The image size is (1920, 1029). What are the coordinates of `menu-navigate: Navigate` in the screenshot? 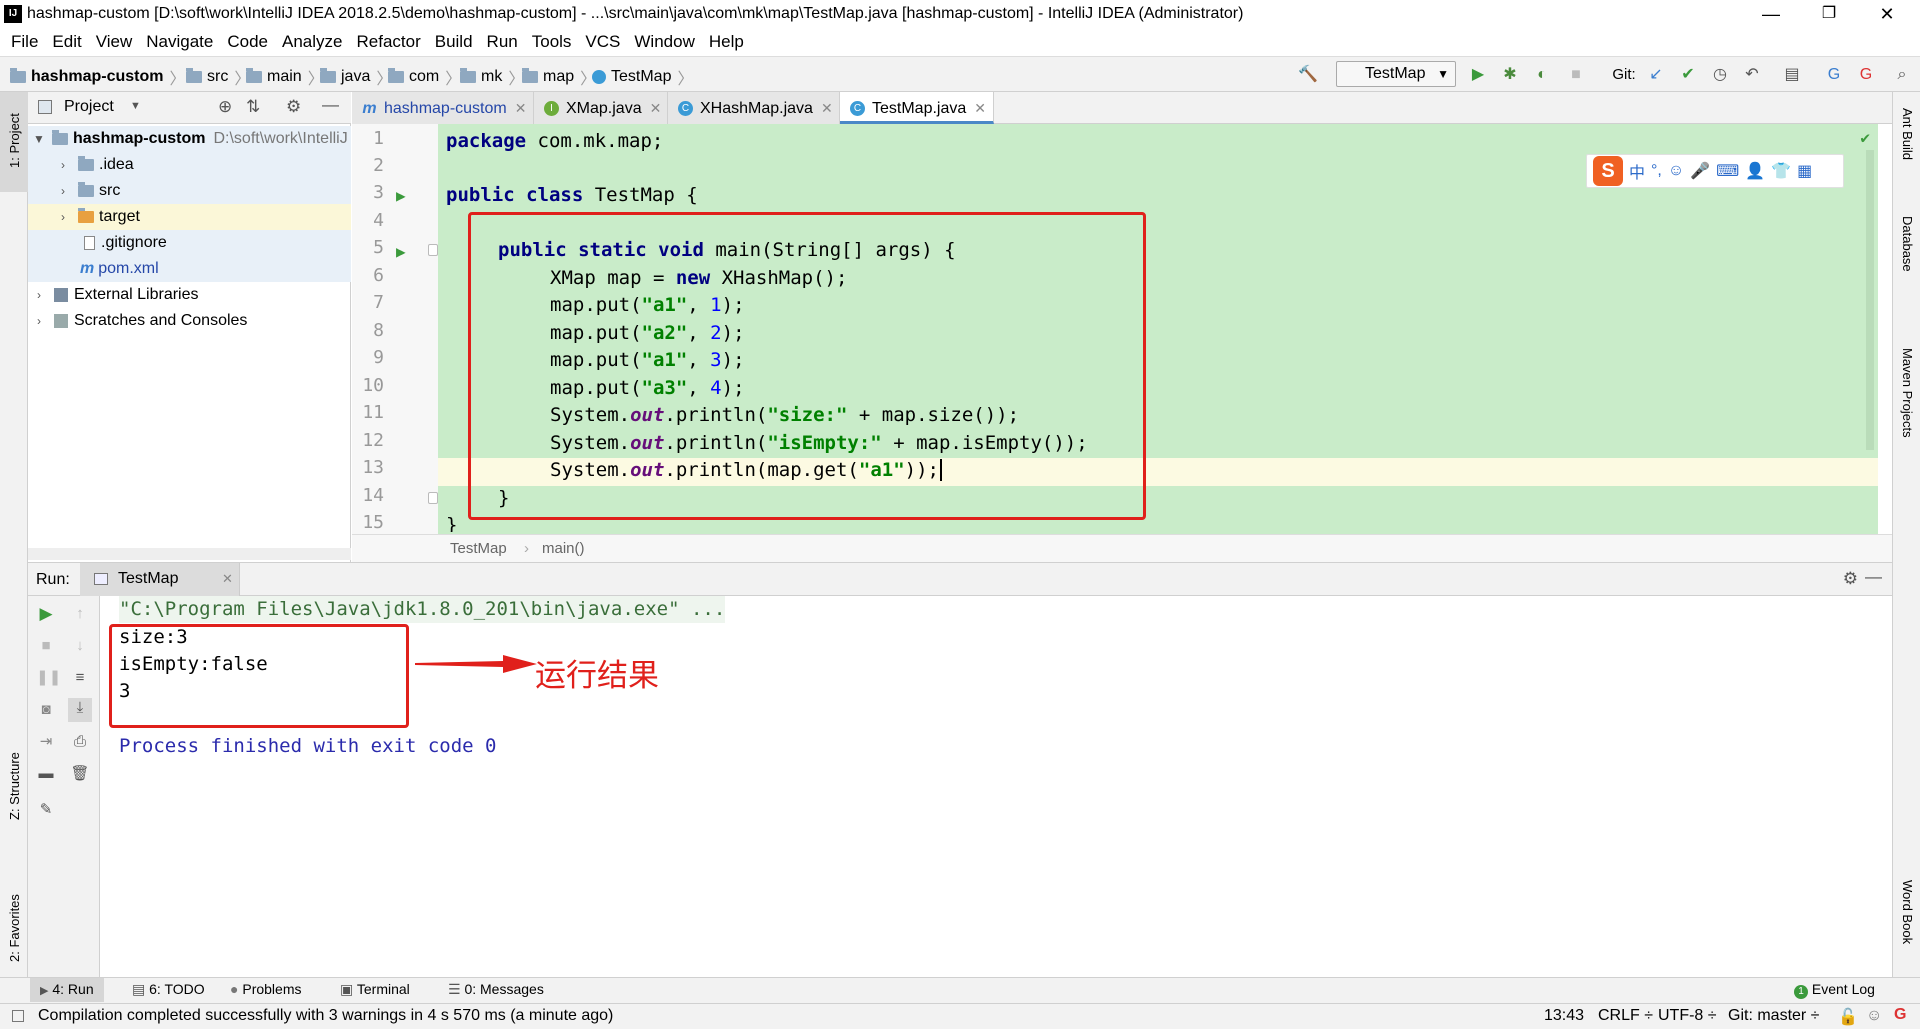 It's located at (179, 42).